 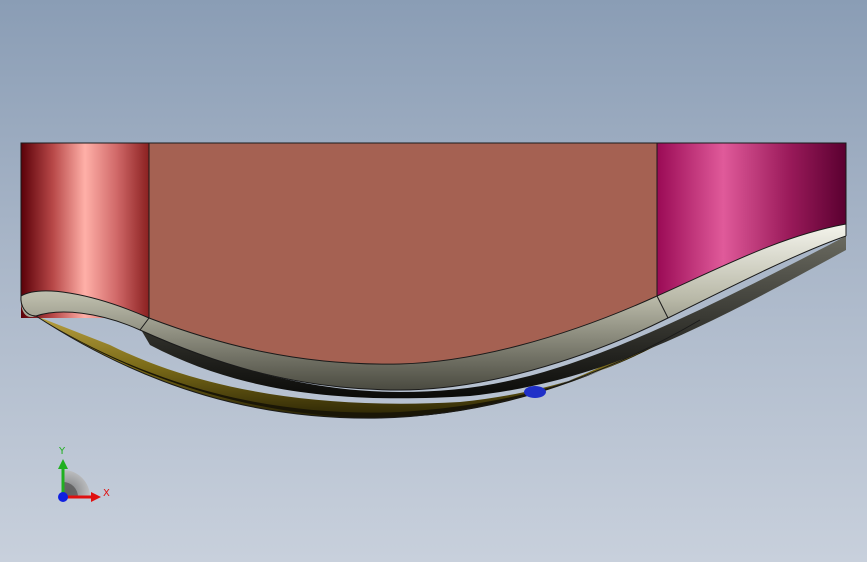 I want to click on blue-feature, so click(x=535, y=392).